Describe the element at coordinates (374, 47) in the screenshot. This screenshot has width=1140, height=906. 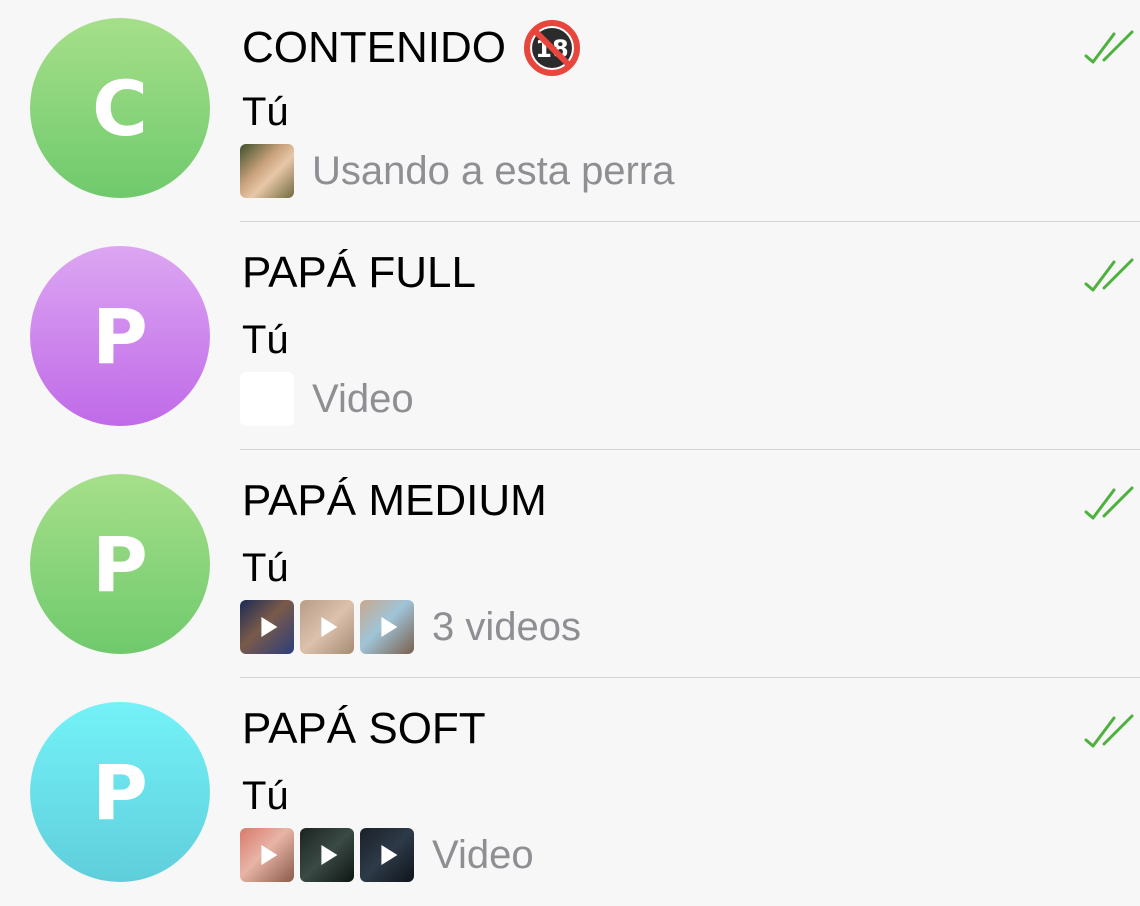
I see `chat-title-text: CONTENIDO` at that location.